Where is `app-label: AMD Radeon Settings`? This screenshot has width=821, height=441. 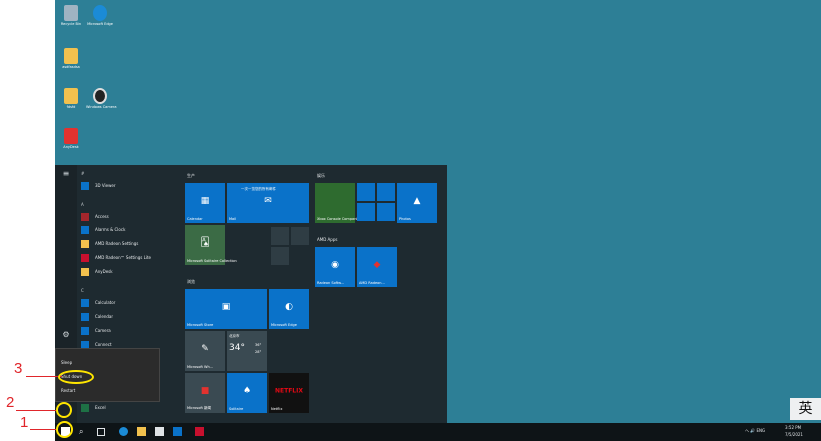 app-label: AMD Radeon Settings is located at coordinates (117, 243).